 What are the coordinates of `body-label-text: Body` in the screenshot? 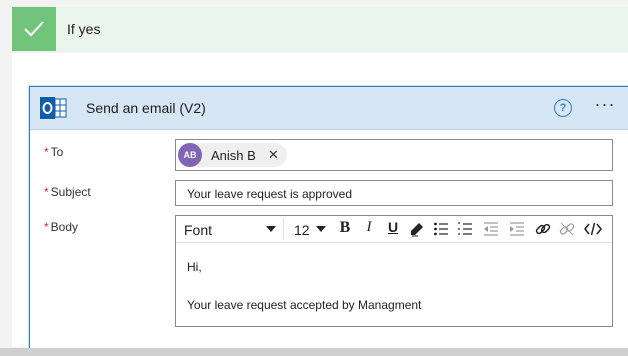 It's located at (64, 227).